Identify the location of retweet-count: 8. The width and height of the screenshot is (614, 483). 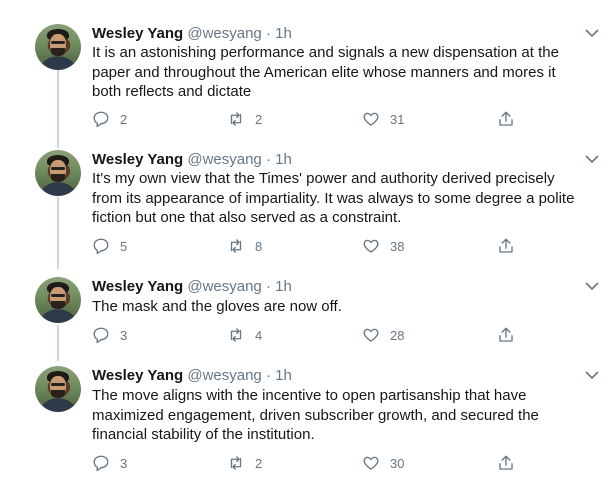
(259, 246).